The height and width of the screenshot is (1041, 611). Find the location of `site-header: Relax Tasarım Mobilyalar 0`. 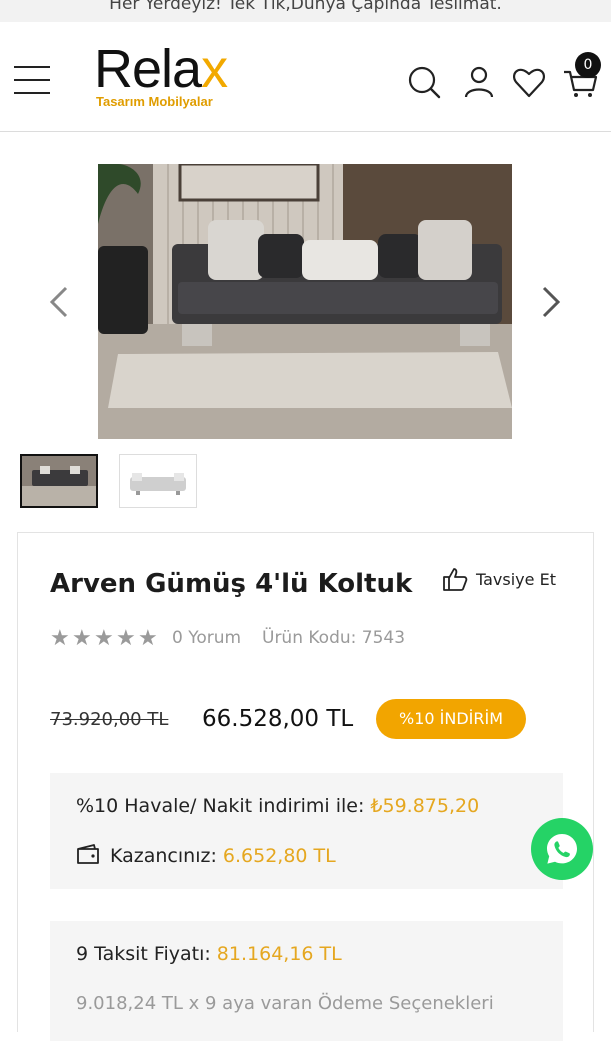

site-header: Relax Tasarım Mobilyalar 0 is located at coordinates (305, 77).